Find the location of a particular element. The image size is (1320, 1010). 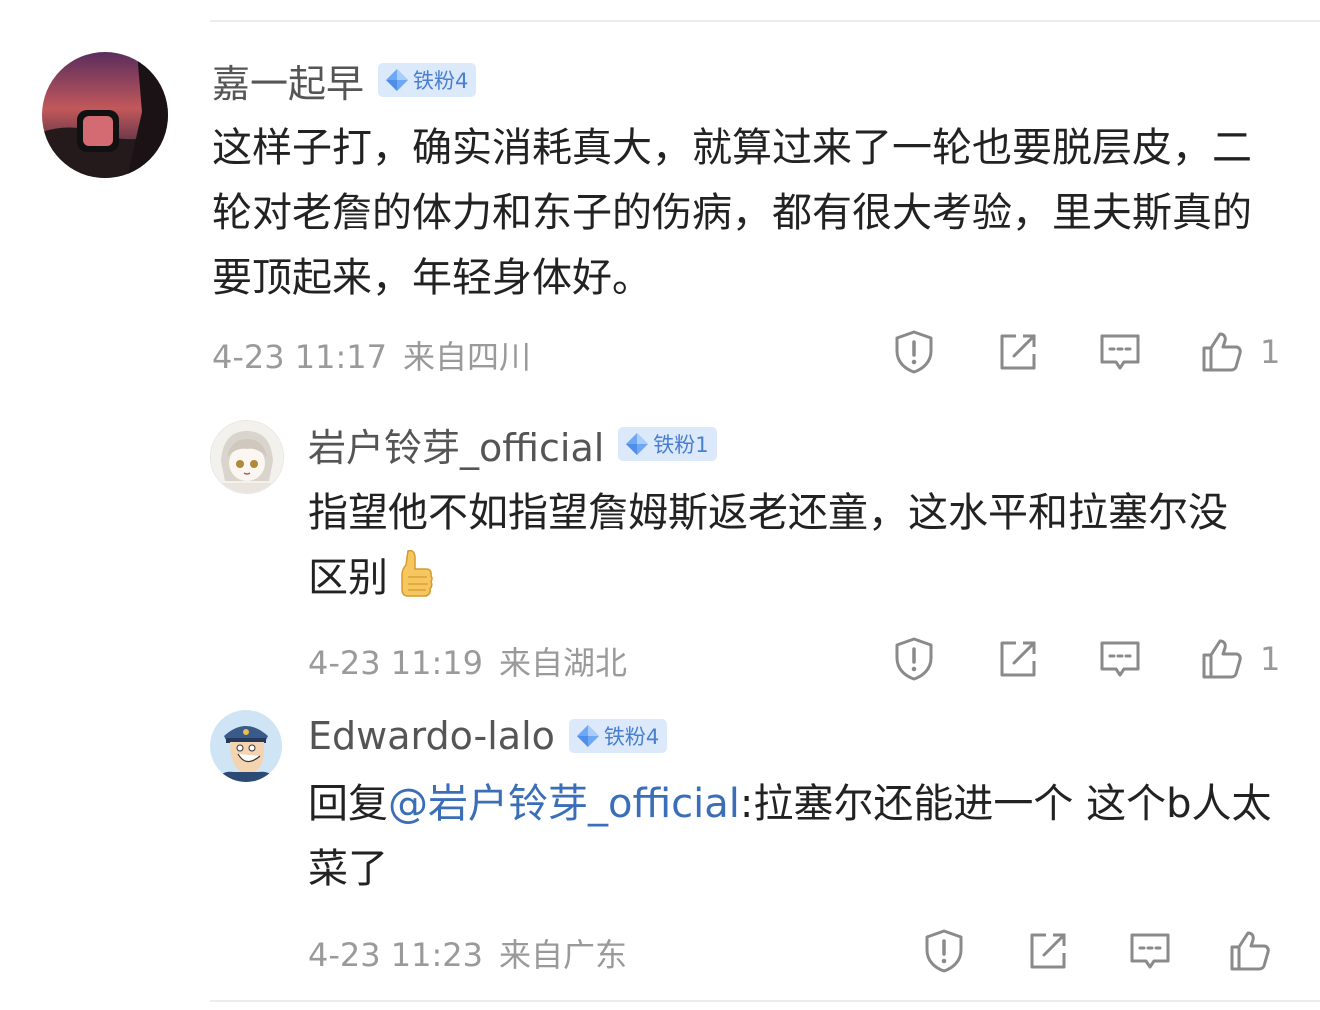

reply-time: 4-23 11:19 is located at coordinates (396, 663).